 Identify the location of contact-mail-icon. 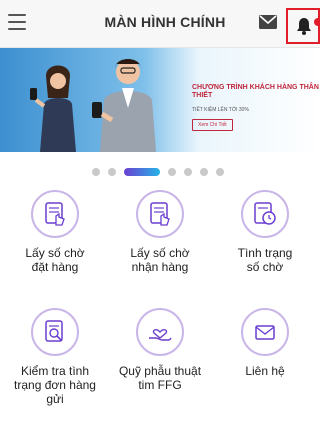
(265, 332).